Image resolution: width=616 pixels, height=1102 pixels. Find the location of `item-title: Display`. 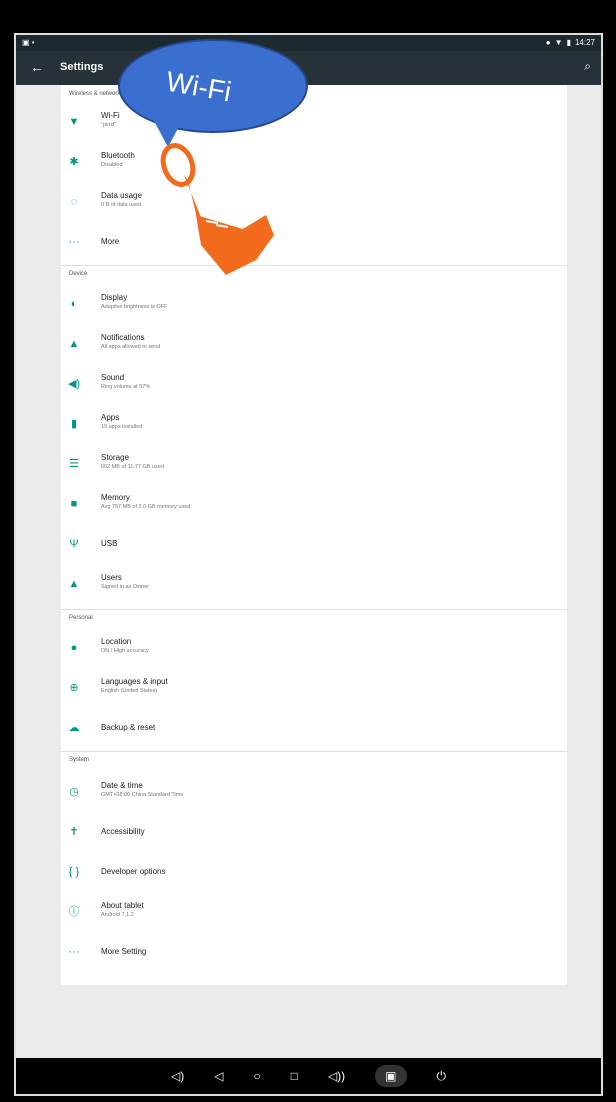

item-title: Display is located at coordinates (114, 297).